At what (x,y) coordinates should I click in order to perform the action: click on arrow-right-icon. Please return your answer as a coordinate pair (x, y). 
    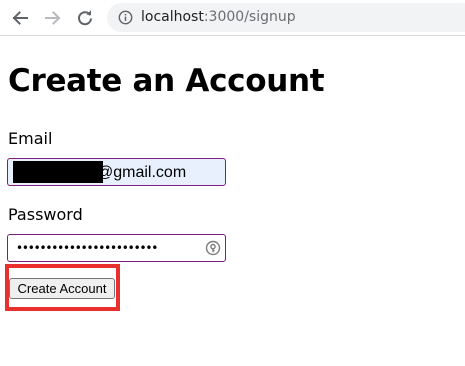
    Looking at the image, I should click on (53, 18).